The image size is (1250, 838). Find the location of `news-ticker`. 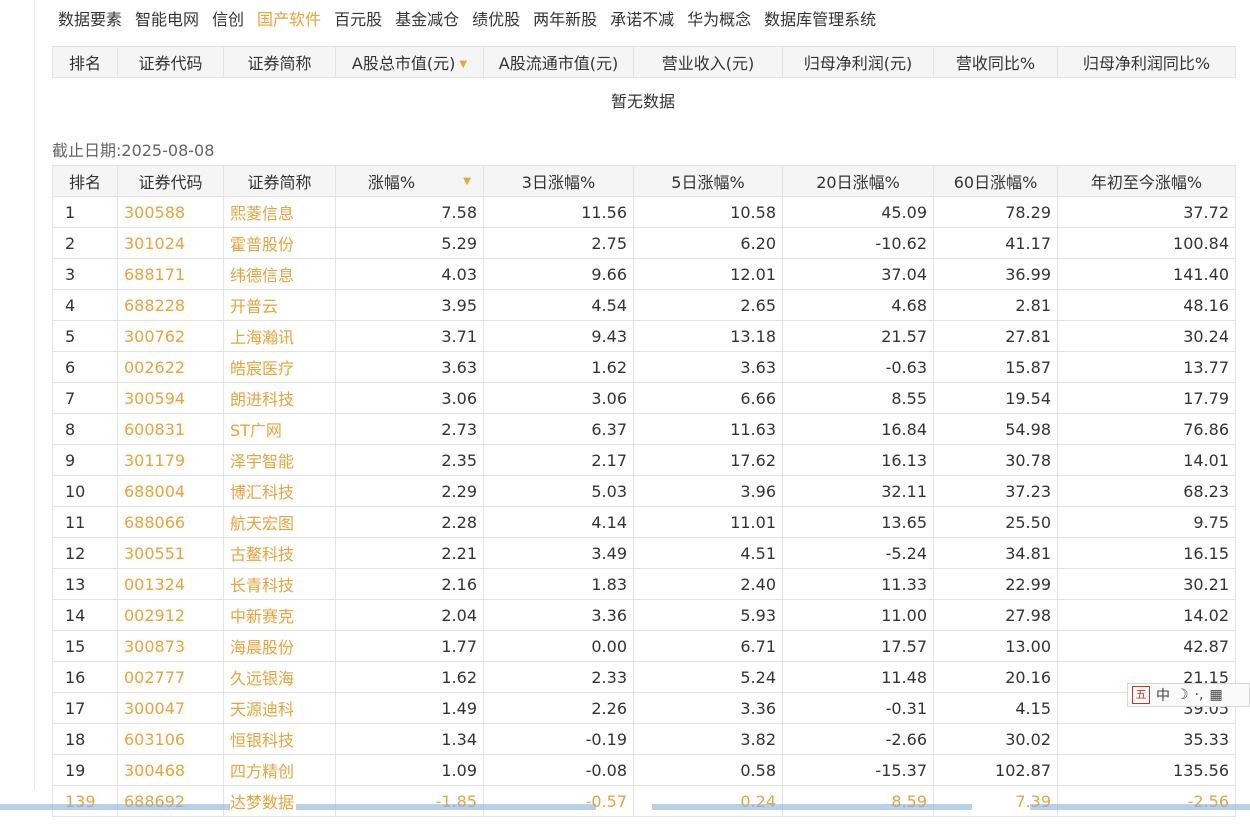

news-ticker is located at coordinates (625, 817).